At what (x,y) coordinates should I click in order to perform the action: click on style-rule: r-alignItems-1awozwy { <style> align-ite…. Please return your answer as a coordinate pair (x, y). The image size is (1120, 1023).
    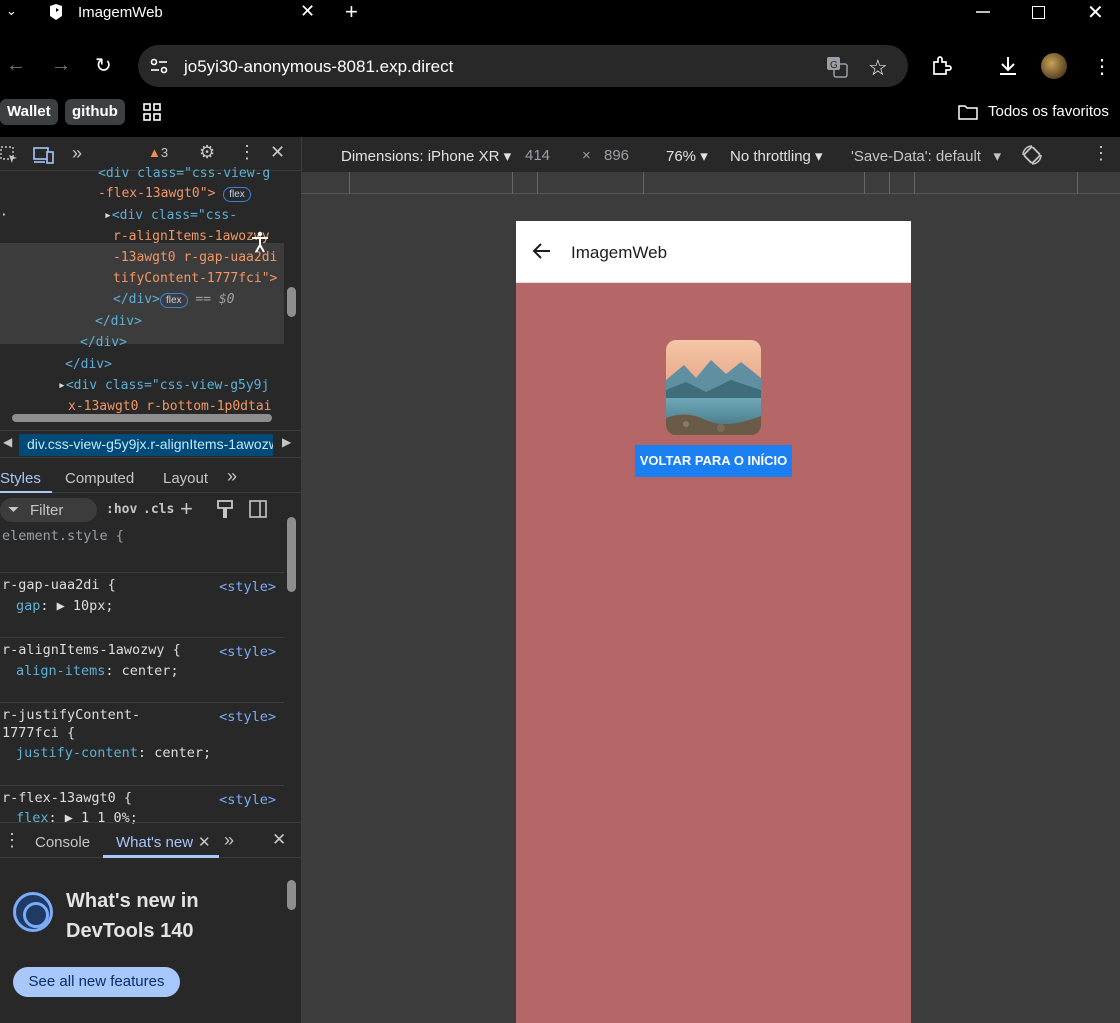
    Looking at the image, I should click on (142, 669).